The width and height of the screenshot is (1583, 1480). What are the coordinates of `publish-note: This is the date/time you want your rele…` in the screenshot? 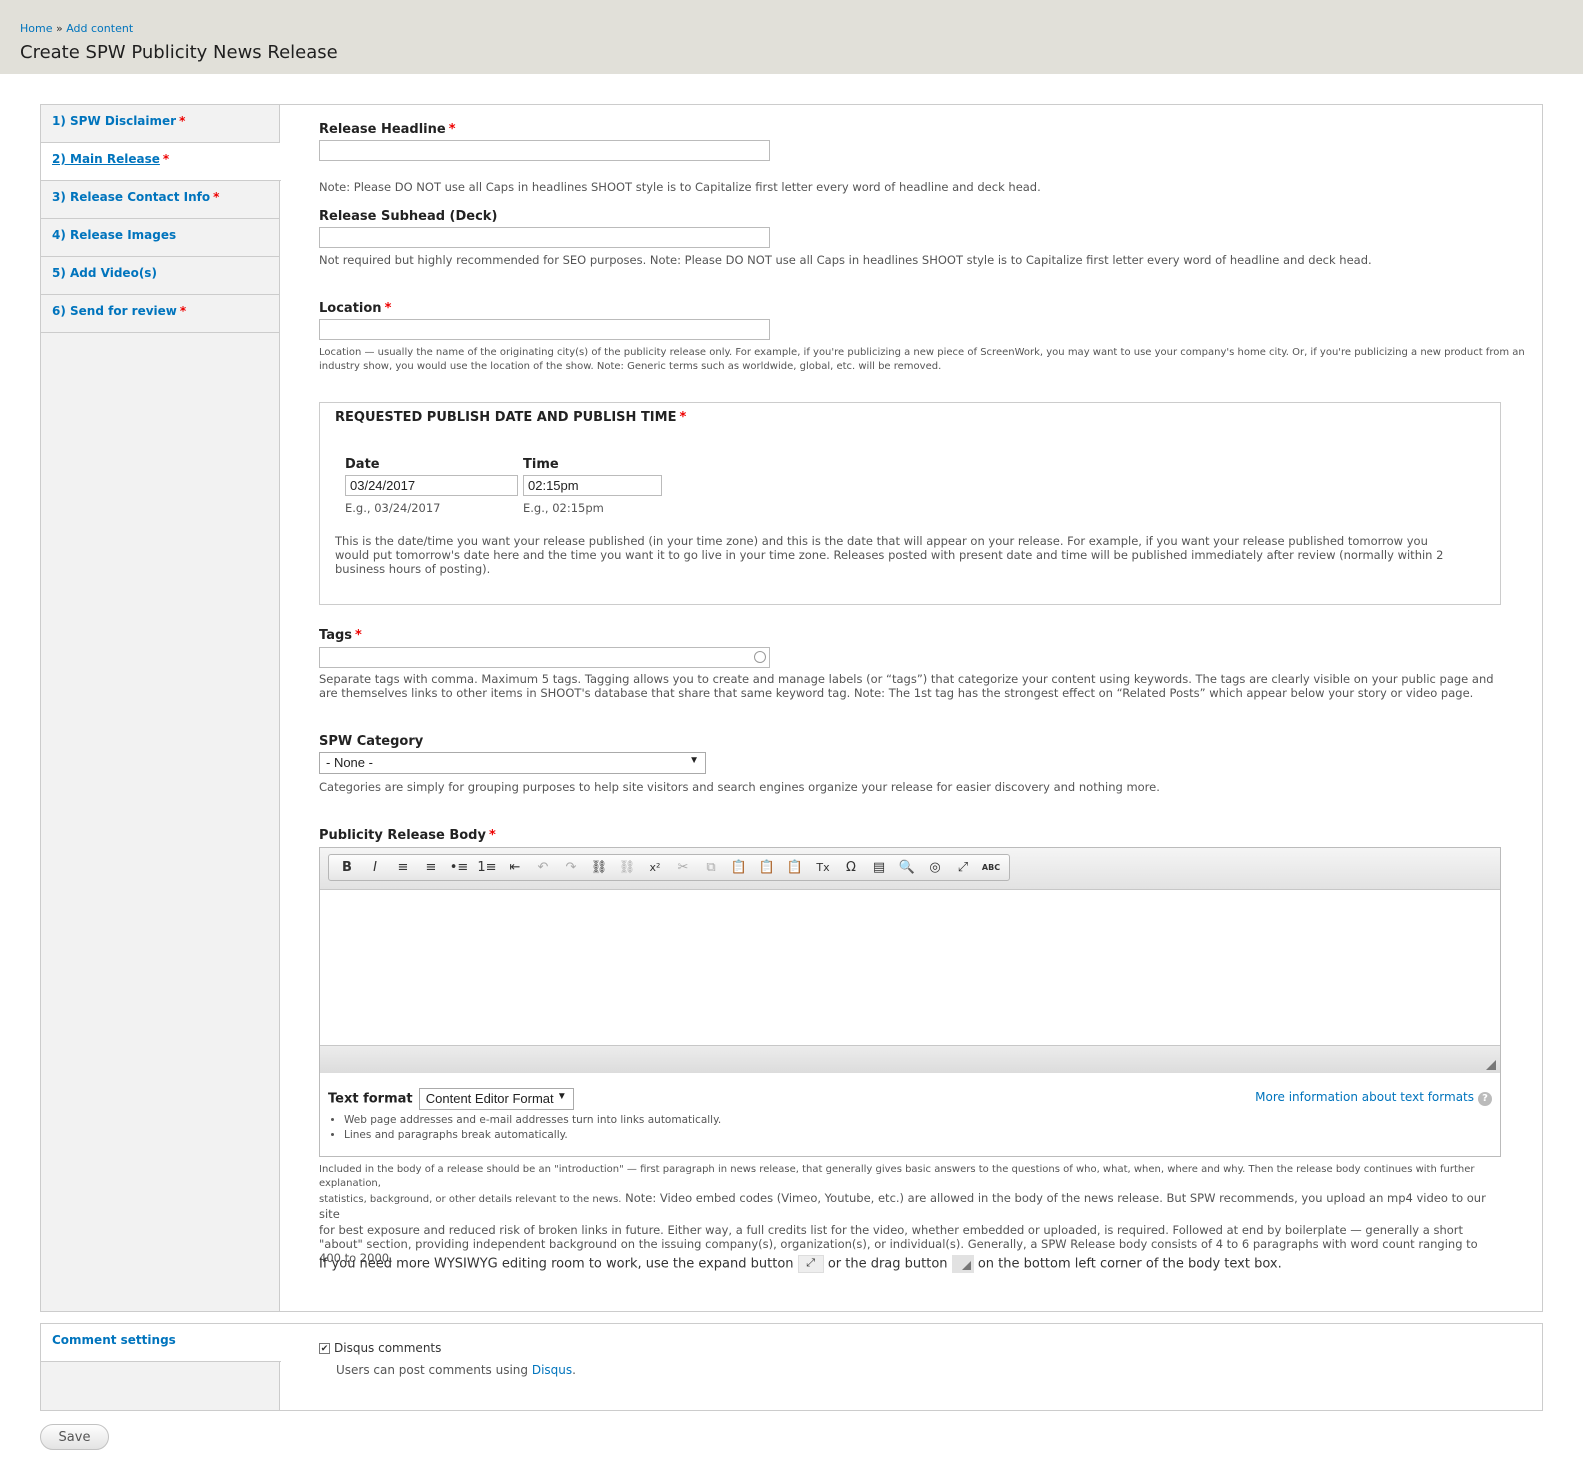 It's located at (889, 555).